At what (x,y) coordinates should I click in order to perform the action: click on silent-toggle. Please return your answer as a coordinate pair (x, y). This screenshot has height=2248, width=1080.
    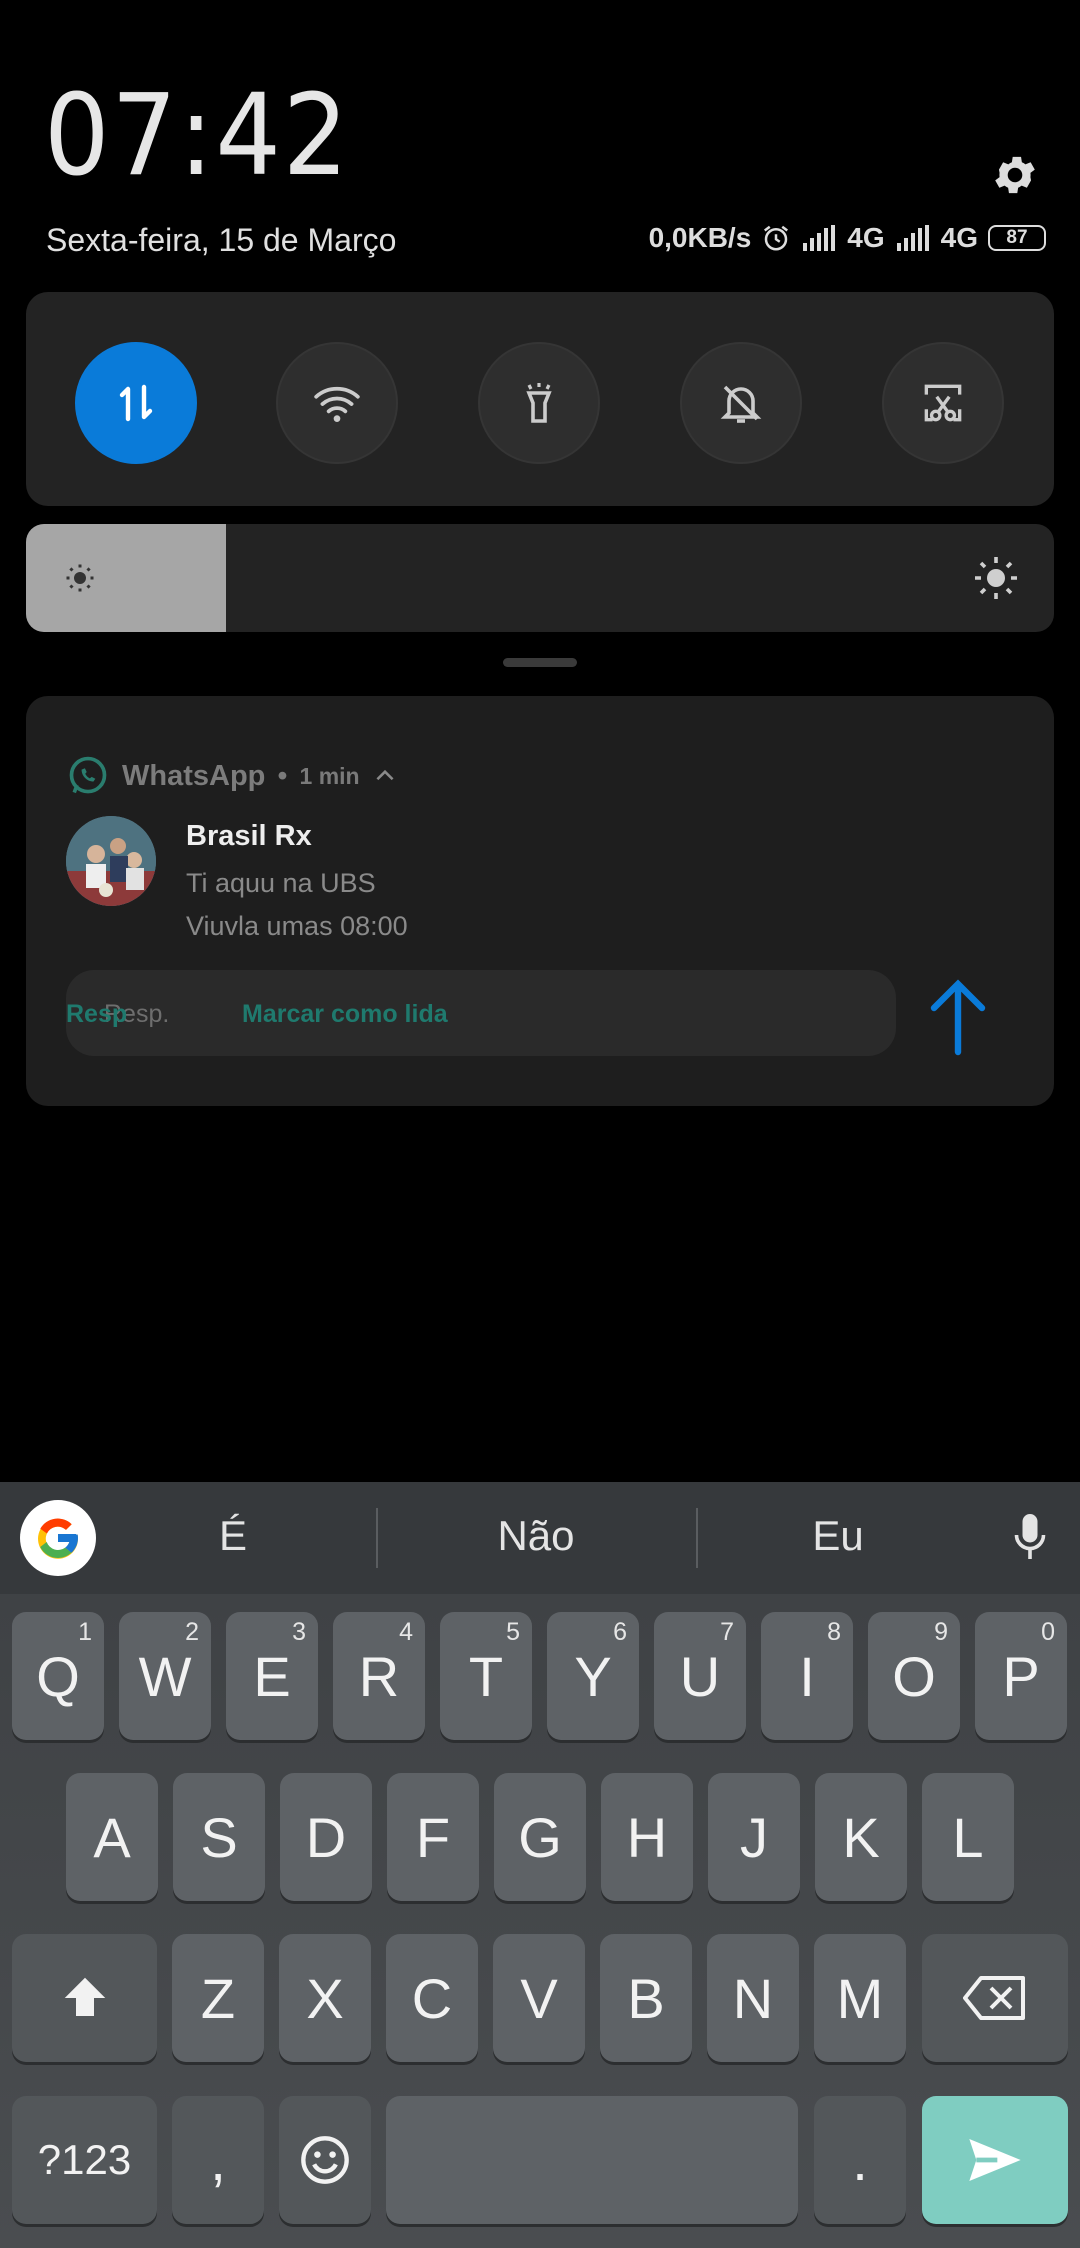
    Looking at the image, I should click on (741, 403).